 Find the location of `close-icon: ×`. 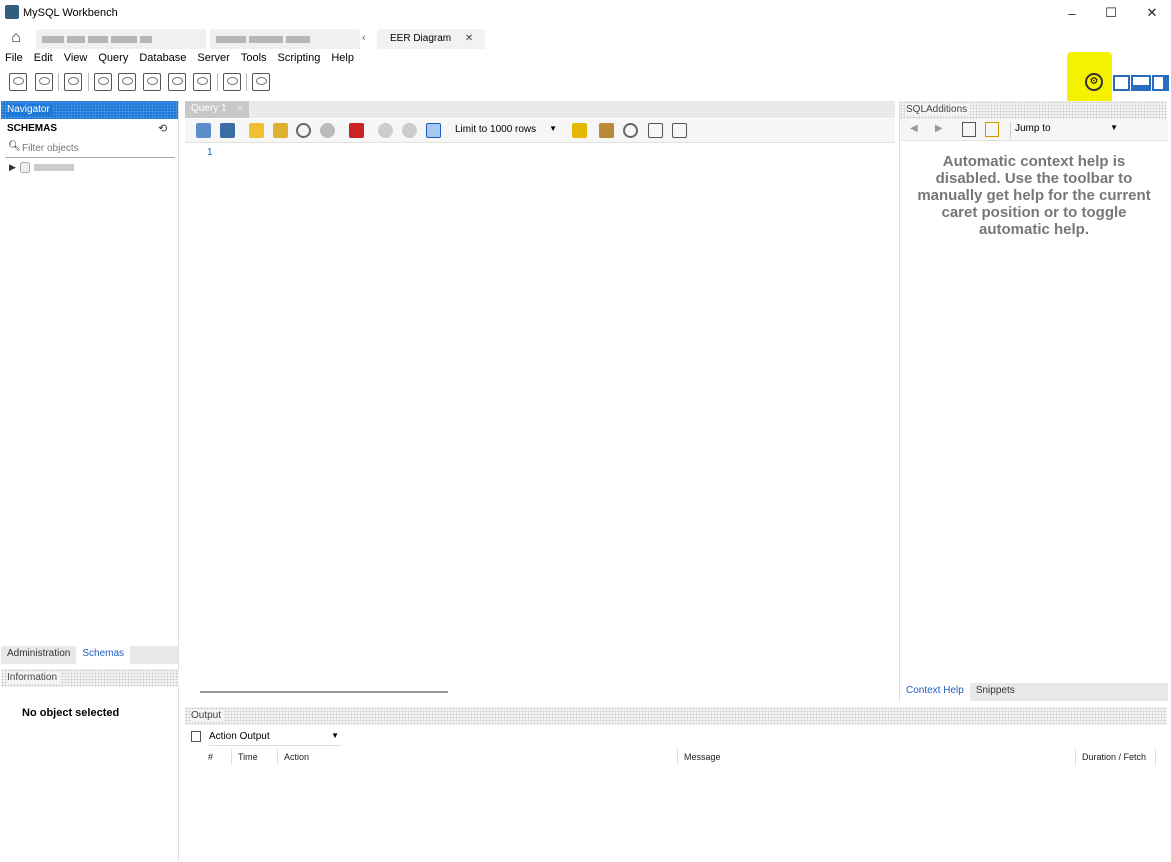

close-icon: × is located at coordinates (240, 108).